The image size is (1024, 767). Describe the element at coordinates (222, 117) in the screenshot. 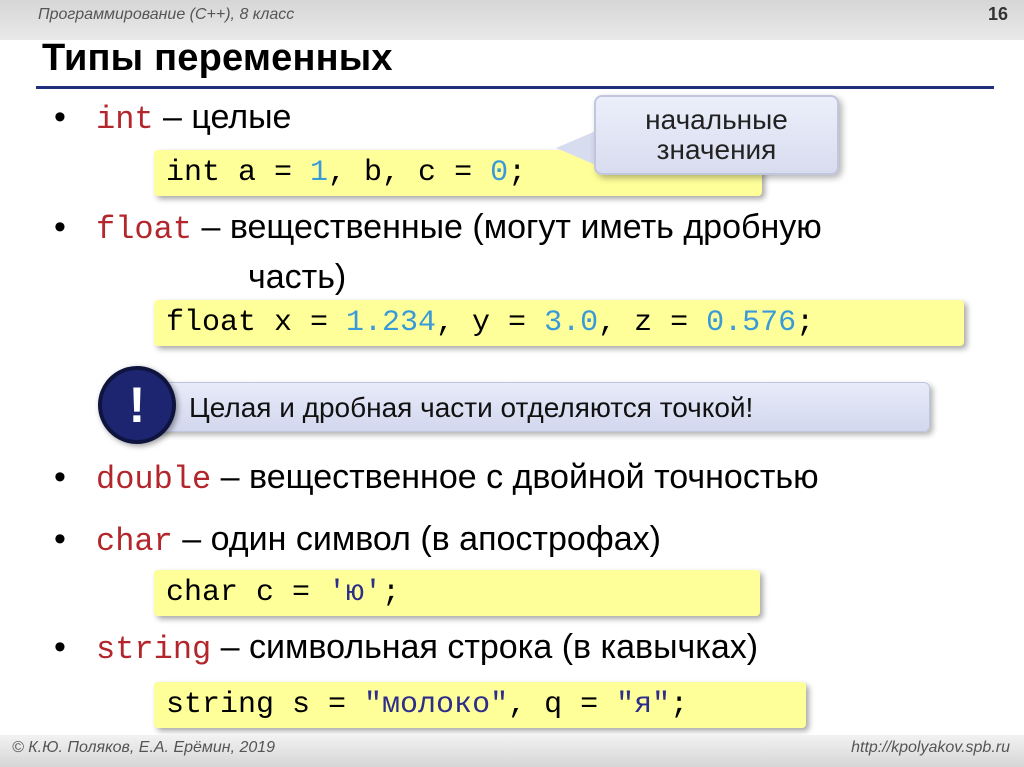

I see `bullet-int-text: – целые` at that location.